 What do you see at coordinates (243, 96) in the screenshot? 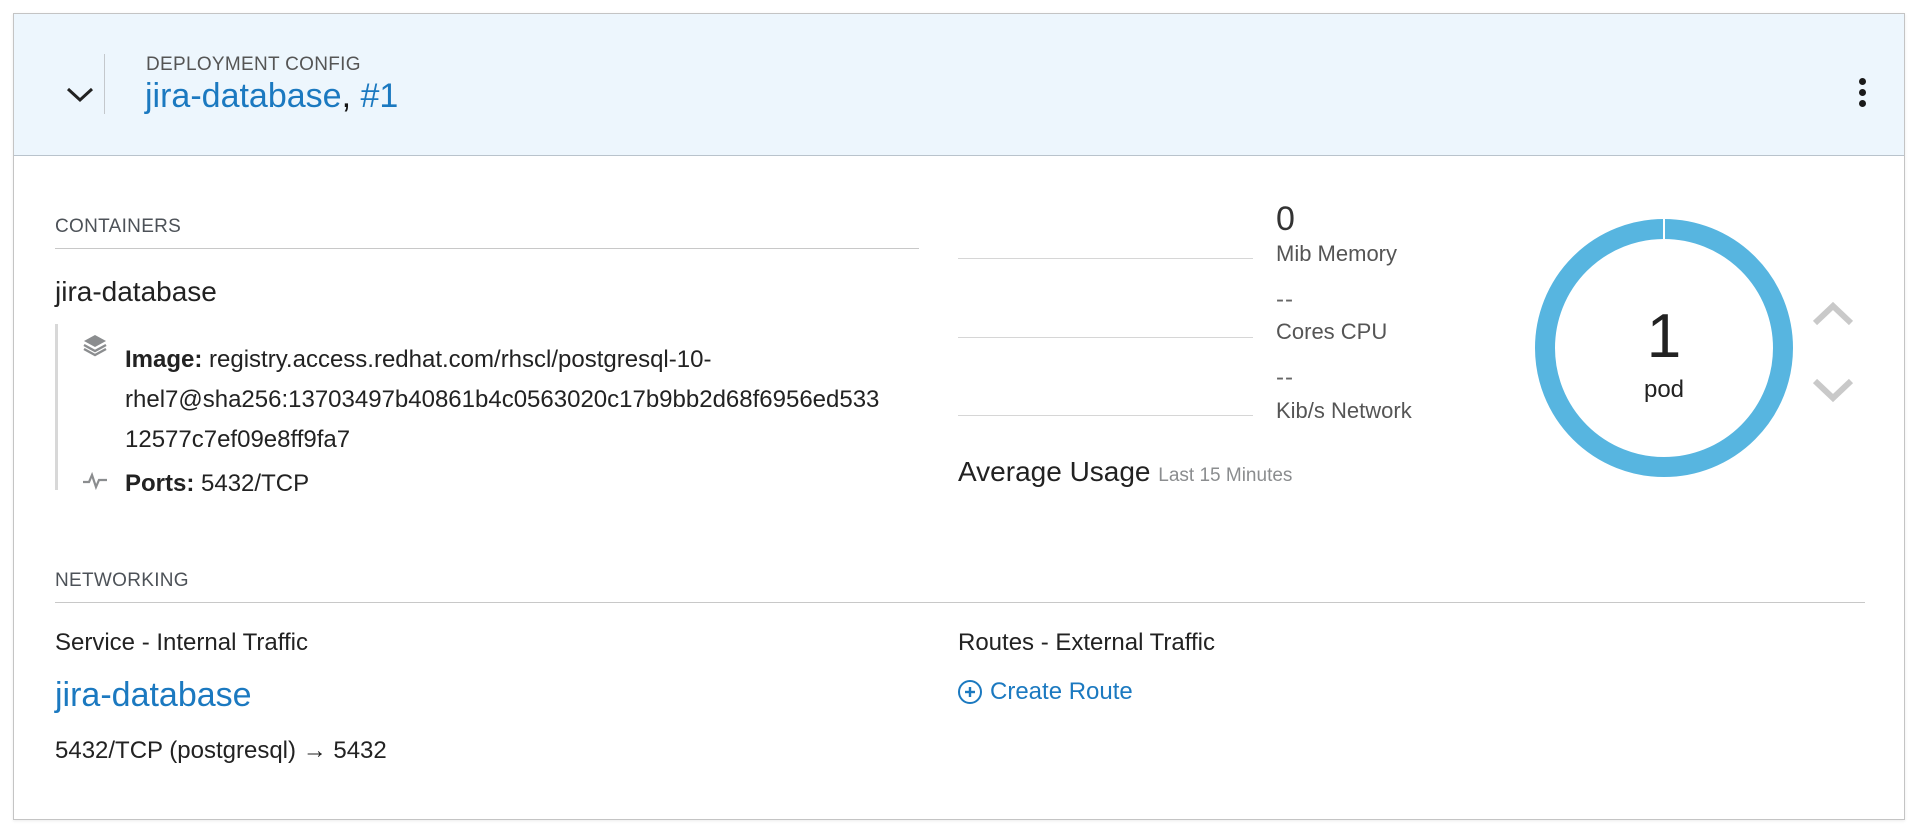
I see `deployment-config-link: jira-database` at bounding box center [243, 96].